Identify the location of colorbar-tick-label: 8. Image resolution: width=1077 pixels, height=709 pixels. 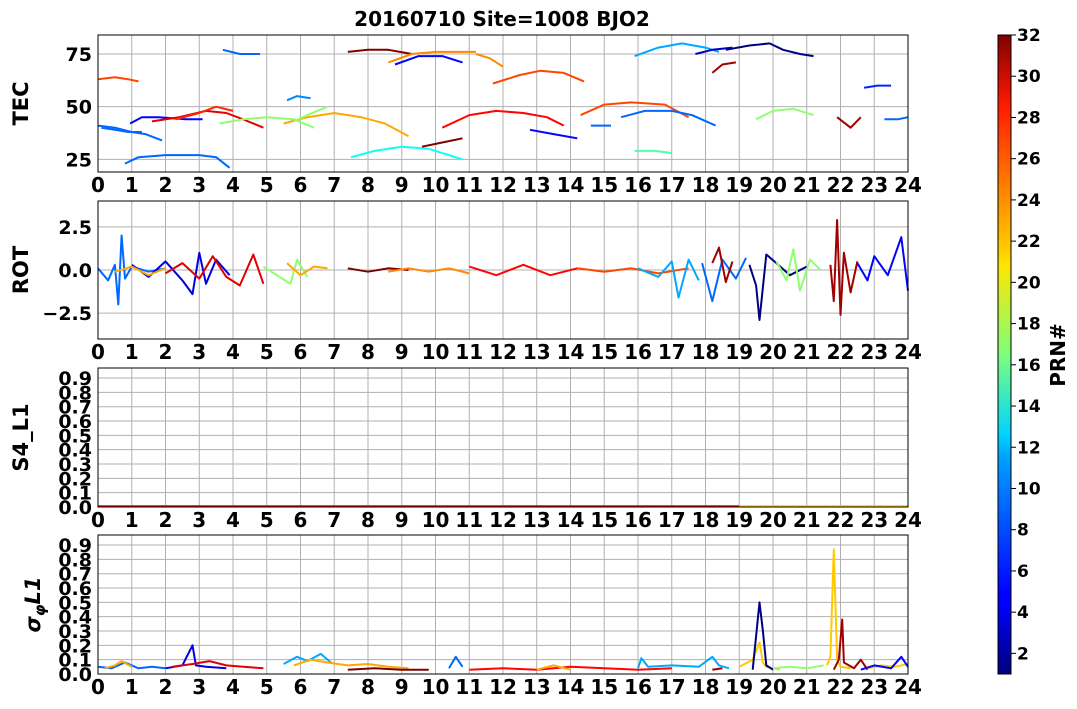
(1023, 531).